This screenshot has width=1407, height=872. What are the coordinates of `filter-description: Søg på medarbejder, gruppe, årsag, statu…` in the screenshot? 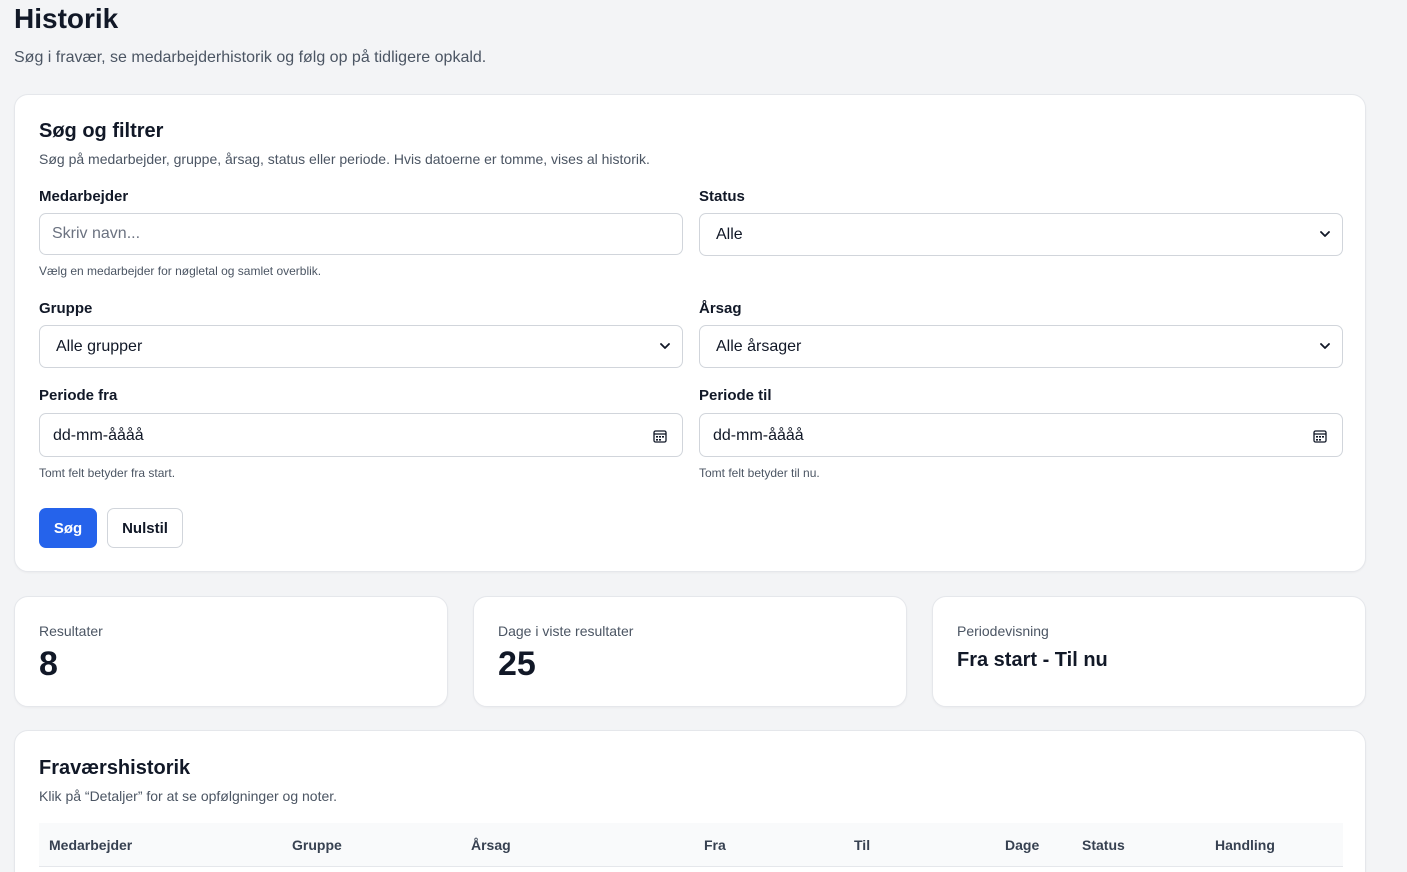 It's located at (344, 159).